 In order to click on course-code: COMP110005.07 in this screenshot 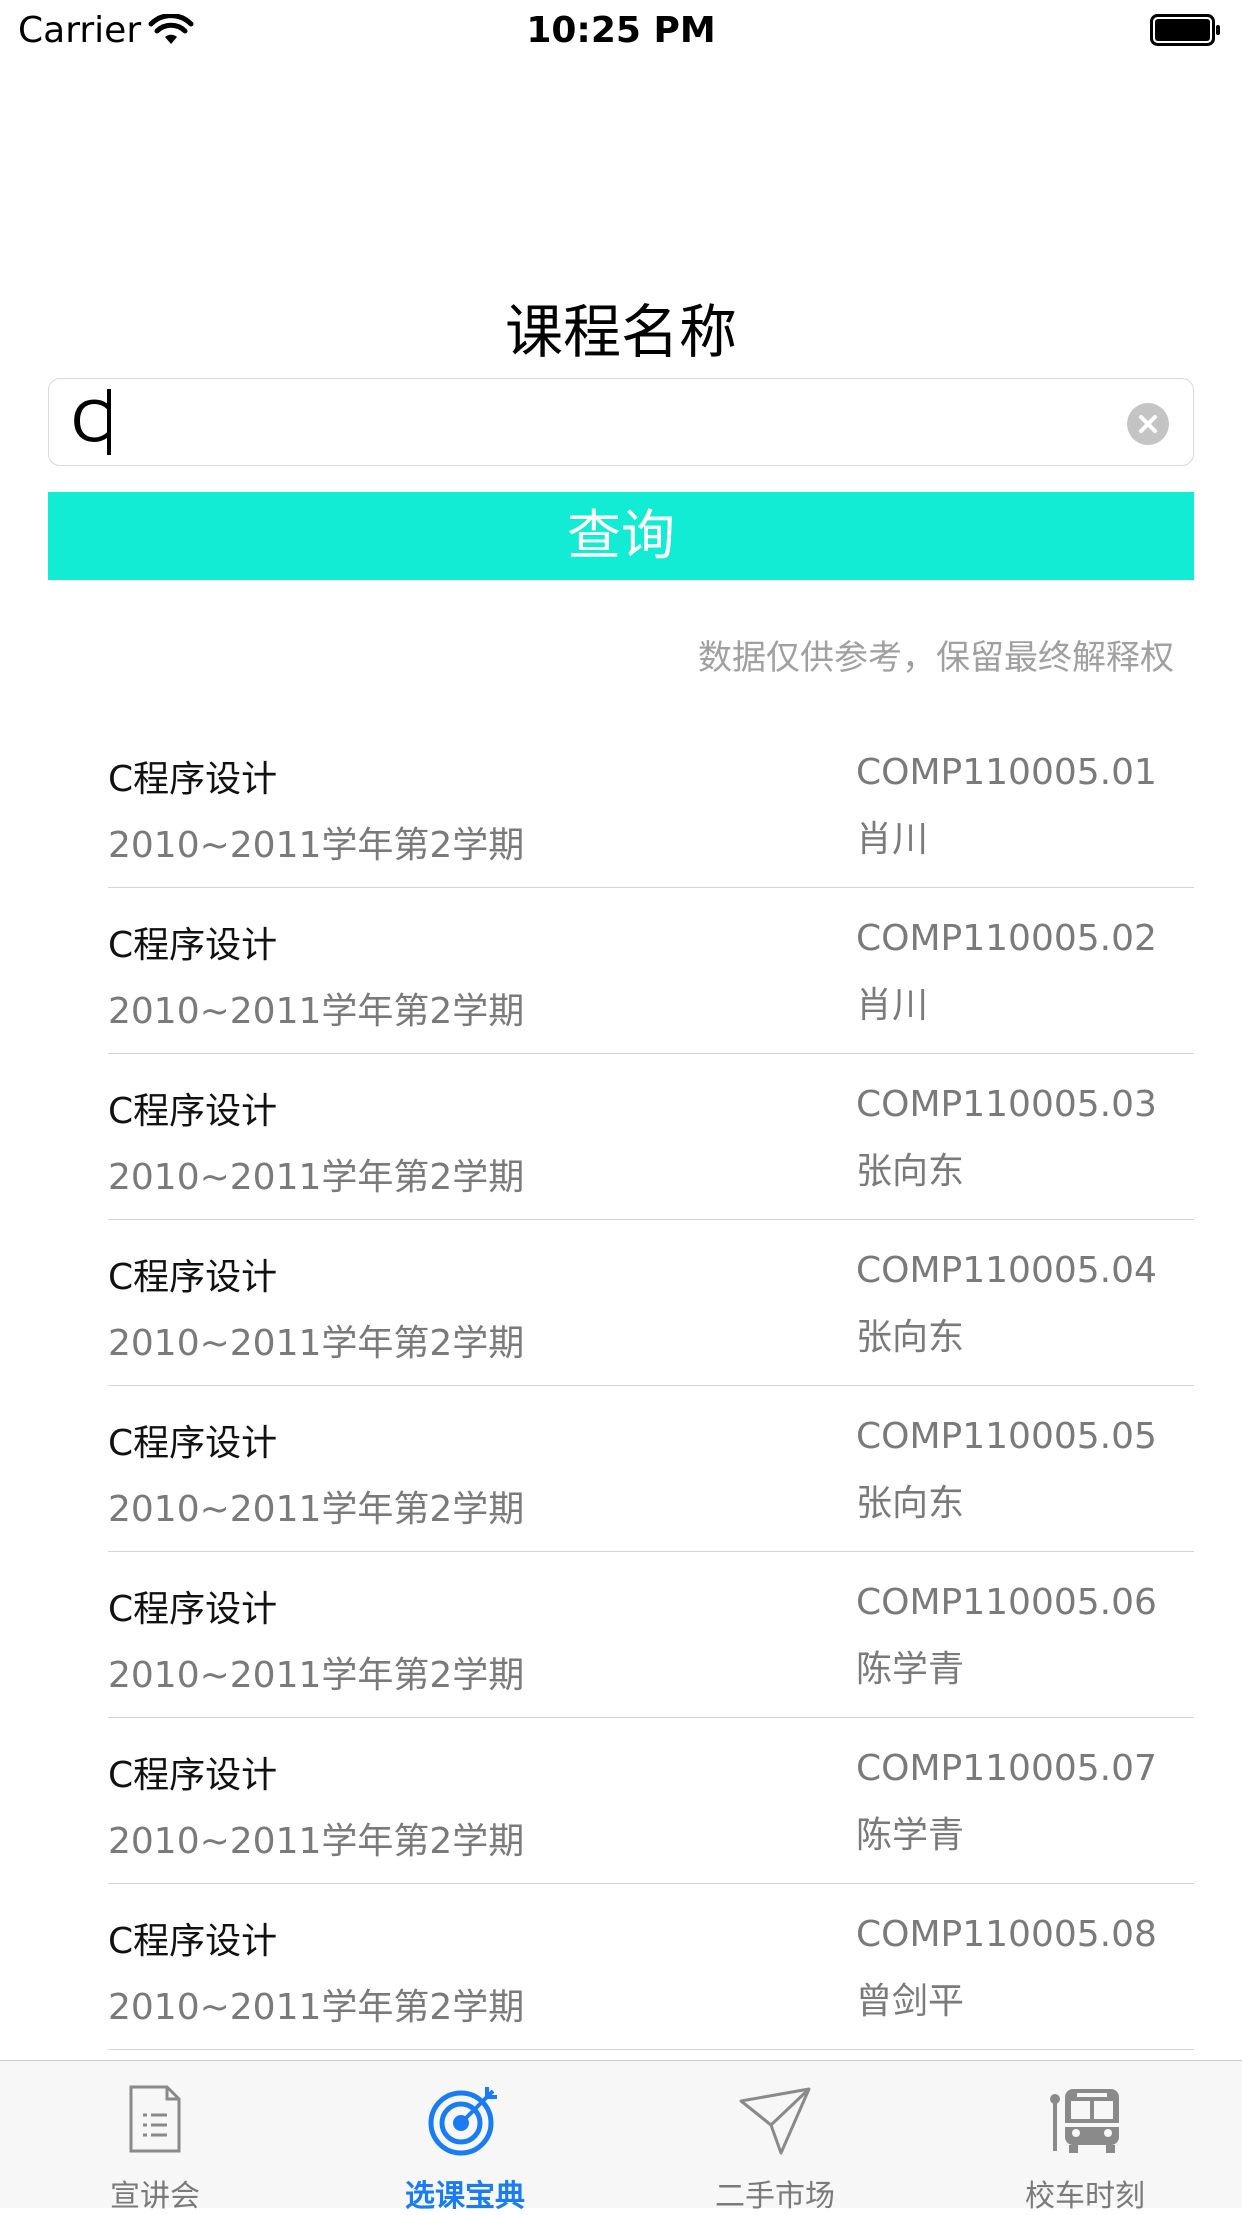, I will do `click(1006, 1768)`.